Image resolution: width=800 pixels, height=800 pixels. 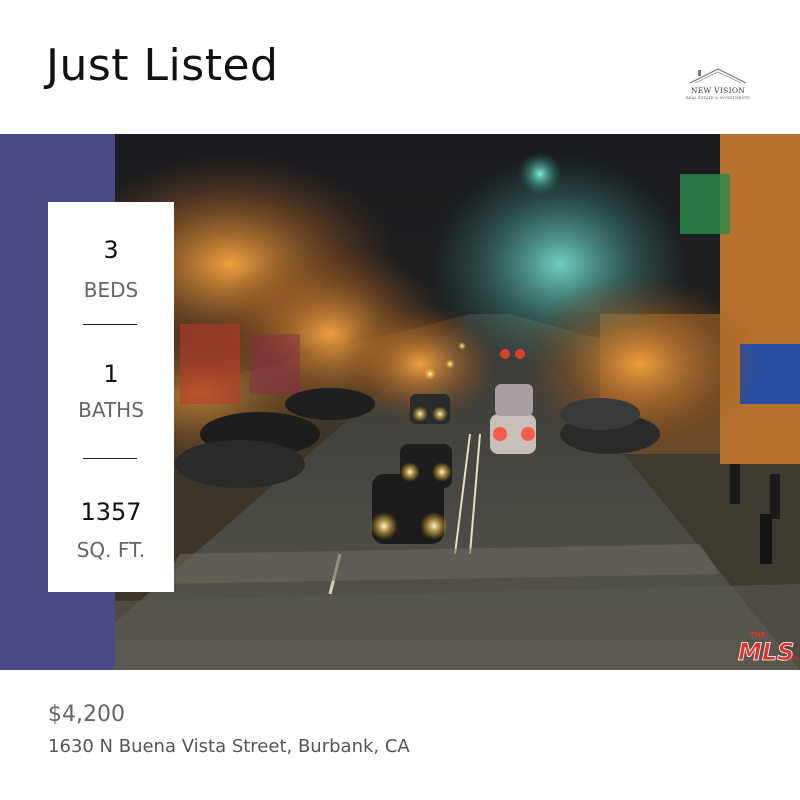 What do you see at coordinates (718, 90) in the screenshot?
I see `logo-name: NEW VISION` at bounding box center [718, 90].